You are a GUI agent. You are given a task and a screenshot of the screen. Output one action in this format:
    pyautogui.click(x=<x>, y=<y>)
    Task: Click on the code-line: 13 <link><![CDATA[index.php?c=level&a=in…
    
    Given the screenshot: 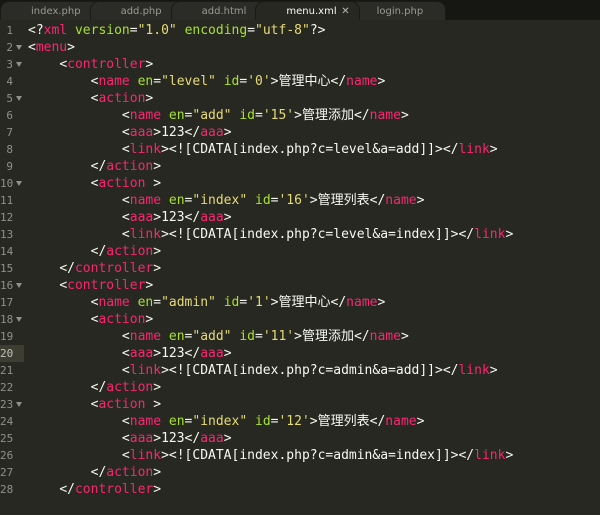 What is the action you would take?
    pyautogui.click(x=300, y=234)
    